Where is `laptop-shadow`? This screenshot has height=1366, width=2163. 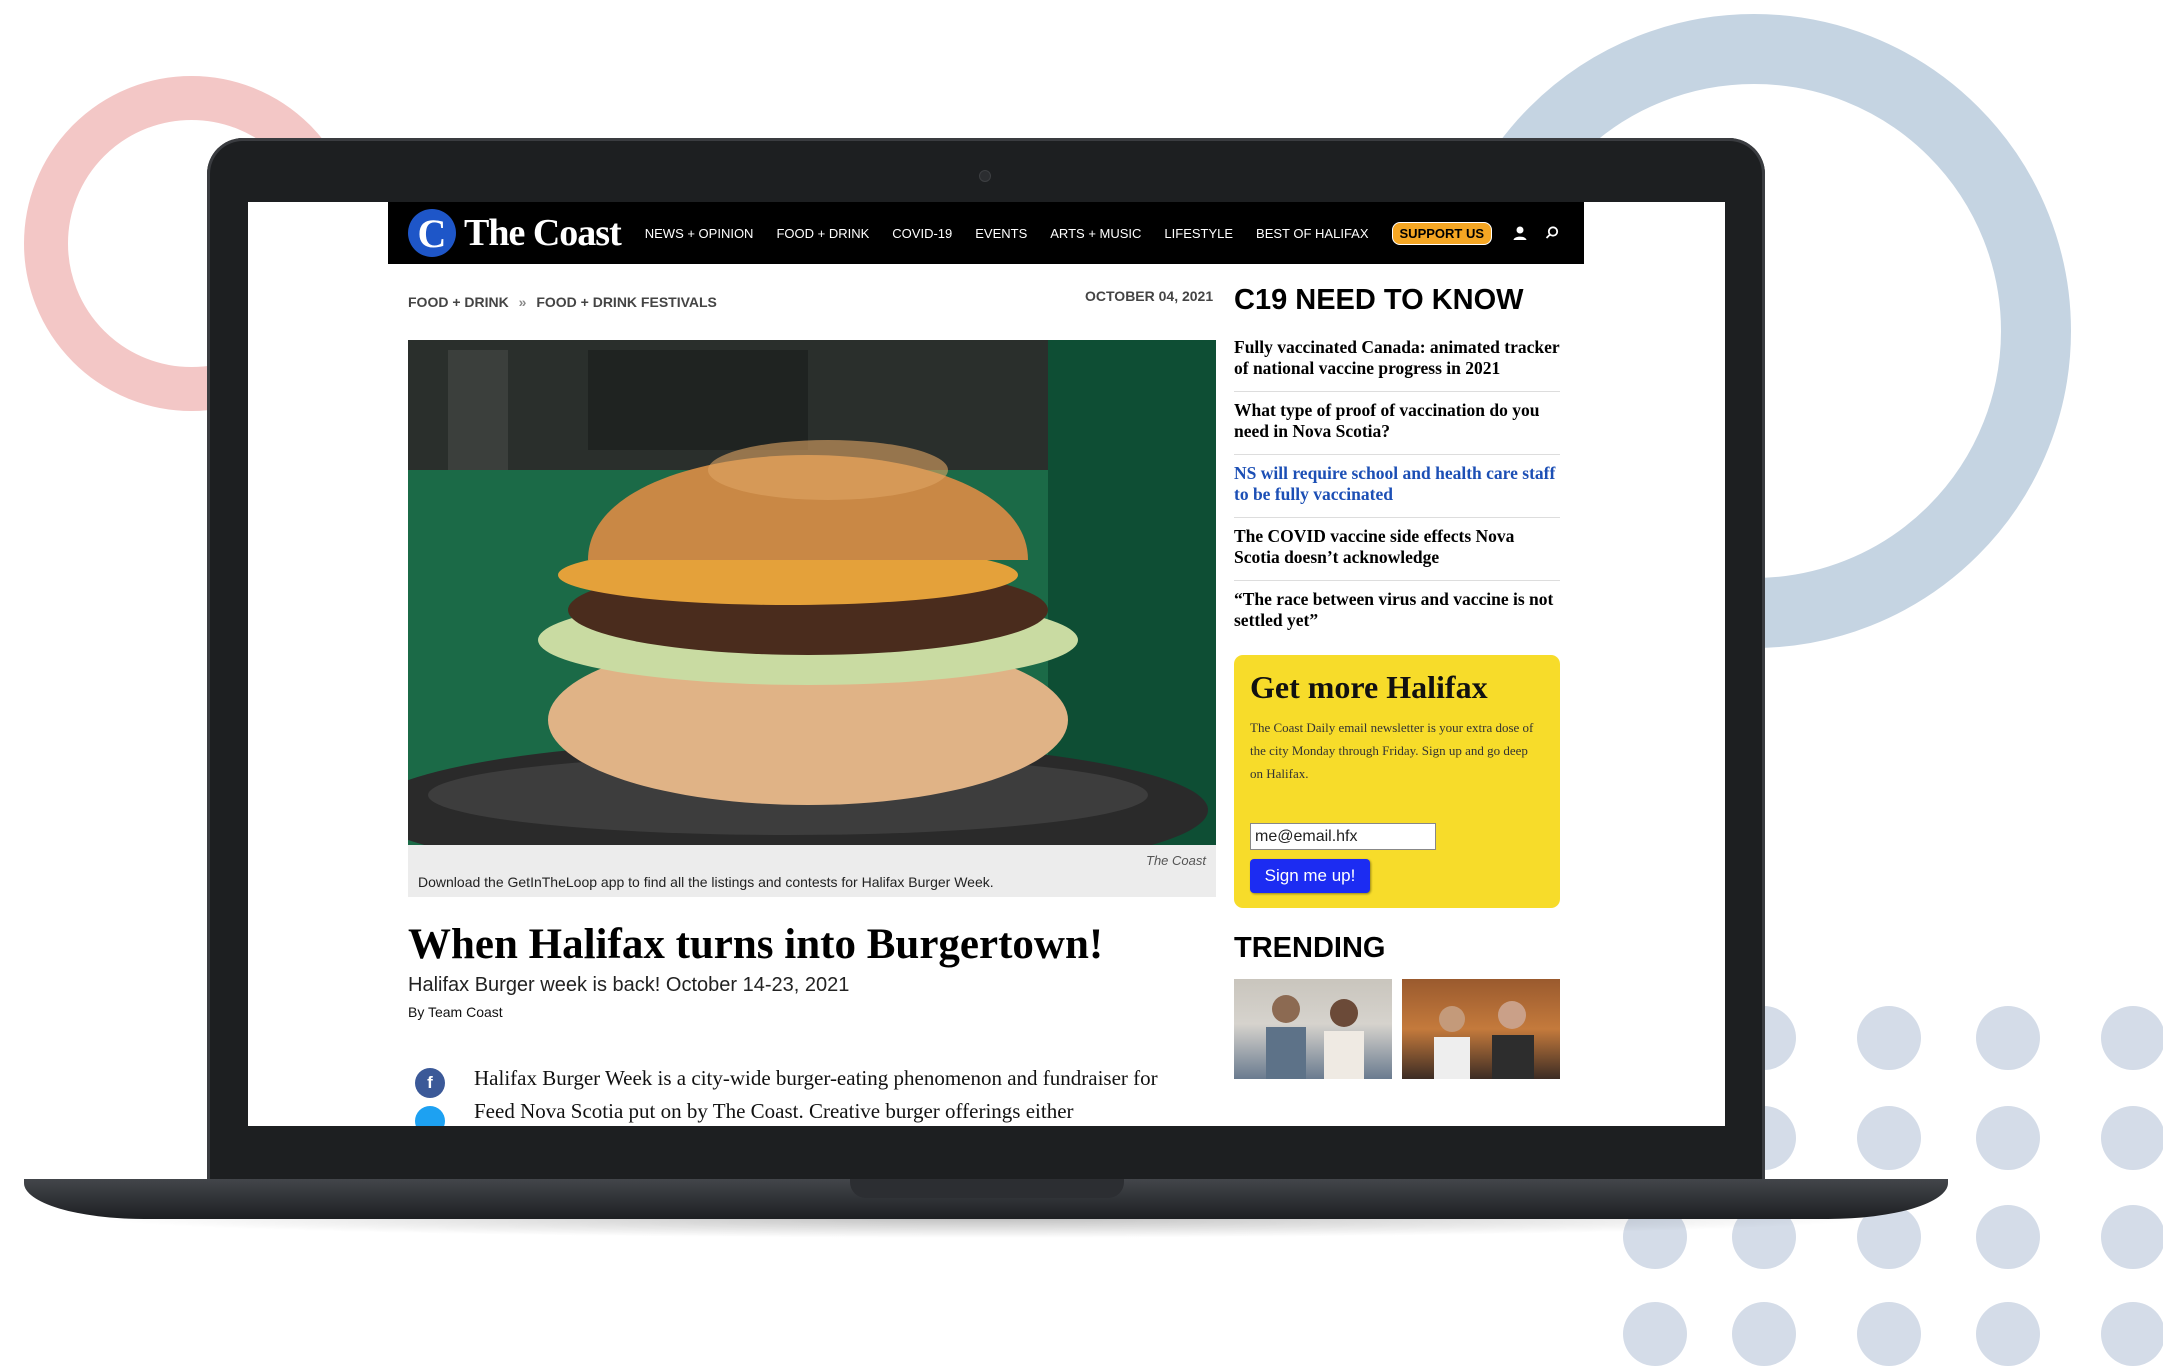
laptop-shadow is located at coordinates (985, 1228).